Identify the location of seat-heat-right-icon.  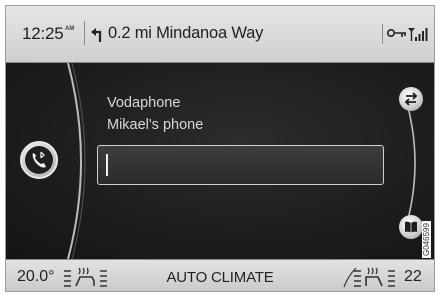
(371, 277).